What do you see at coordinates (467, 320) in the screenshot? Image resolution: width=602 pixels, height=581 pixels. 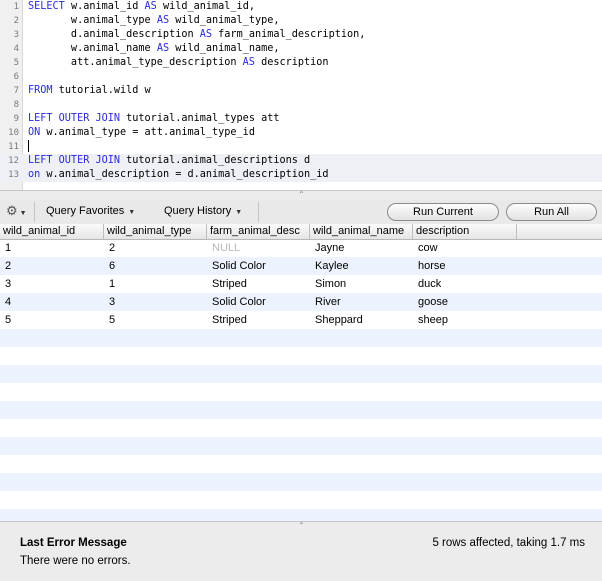 I see `table-cell: sheep` at bounding box center [467, 320].